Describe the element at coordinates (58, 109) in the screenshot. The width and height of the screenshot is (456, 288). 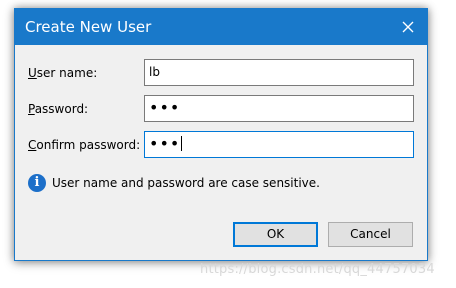
I see `password-label: Password:` at that location.